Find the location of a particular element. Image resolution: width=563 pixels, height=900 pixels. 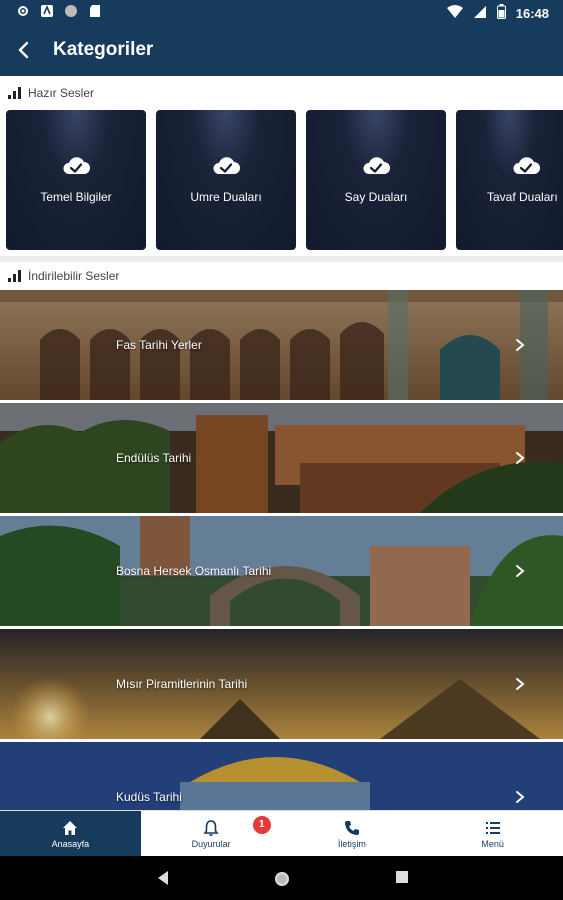

section-title: Hazır Sesler is located at coordinates (61, 93).